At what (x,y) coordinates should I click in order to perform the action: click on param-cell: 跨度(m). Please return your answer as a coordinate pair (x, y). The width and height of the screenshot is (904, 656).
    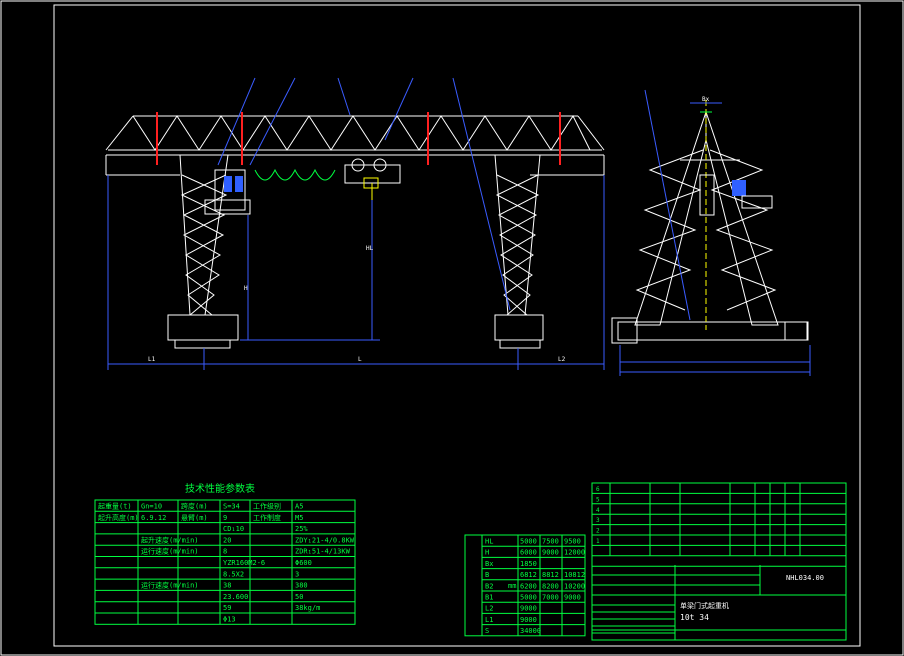
    Looking at the image, I should click on (194, 506).